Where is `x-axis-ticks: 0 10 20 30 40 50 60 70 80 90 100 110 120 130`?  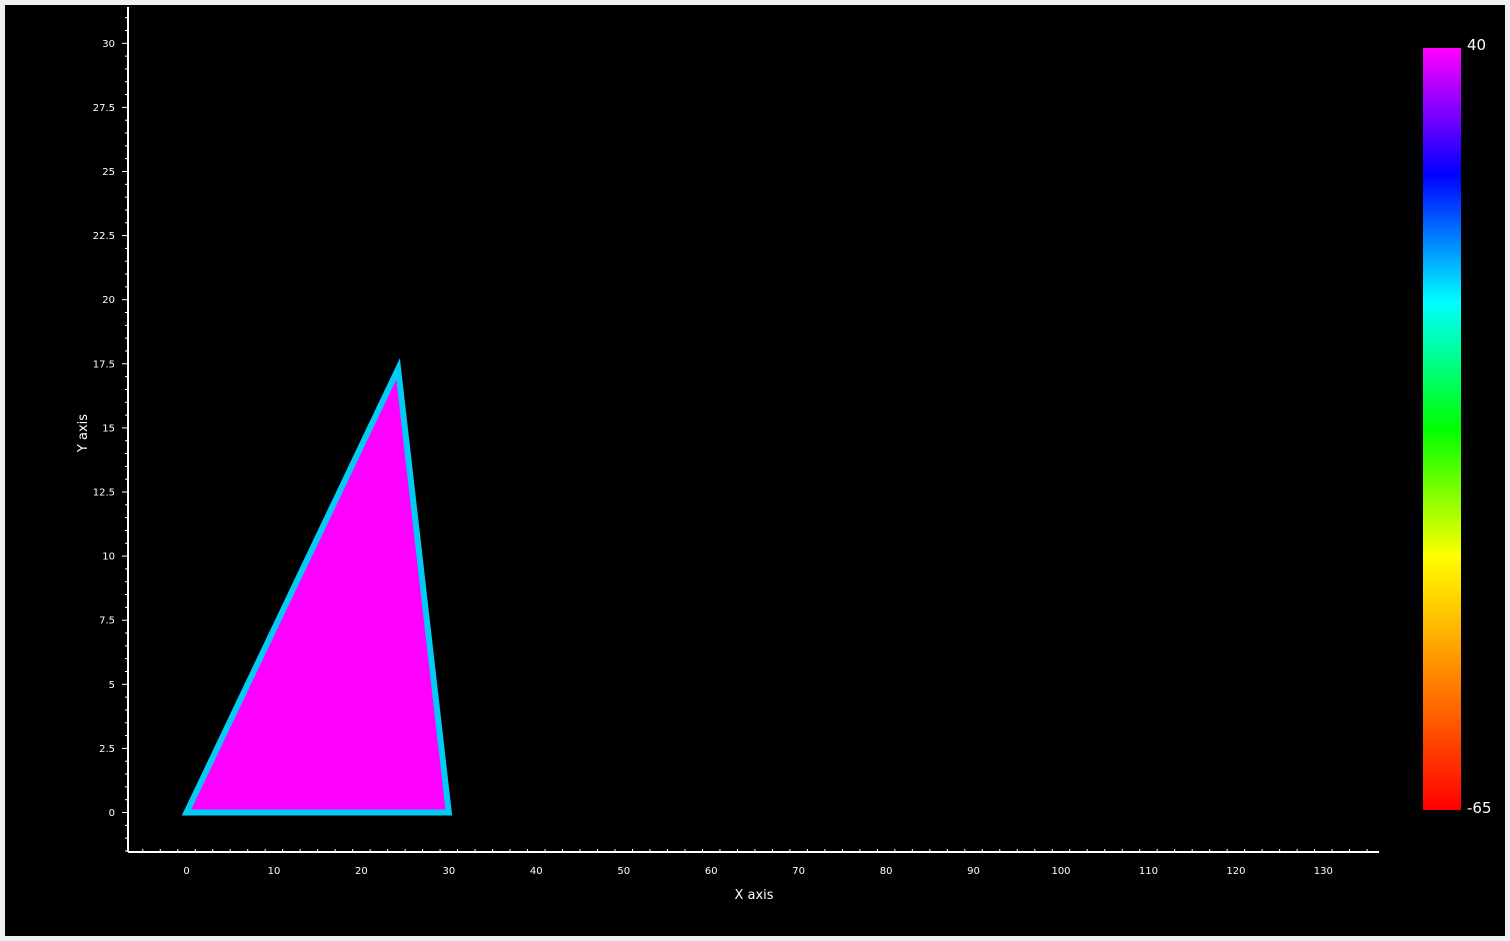 x-axis-ticks: 0 10 20 30 40 50 60 70 80 90 100 110 120 130 is located at coordinates (755, 863).